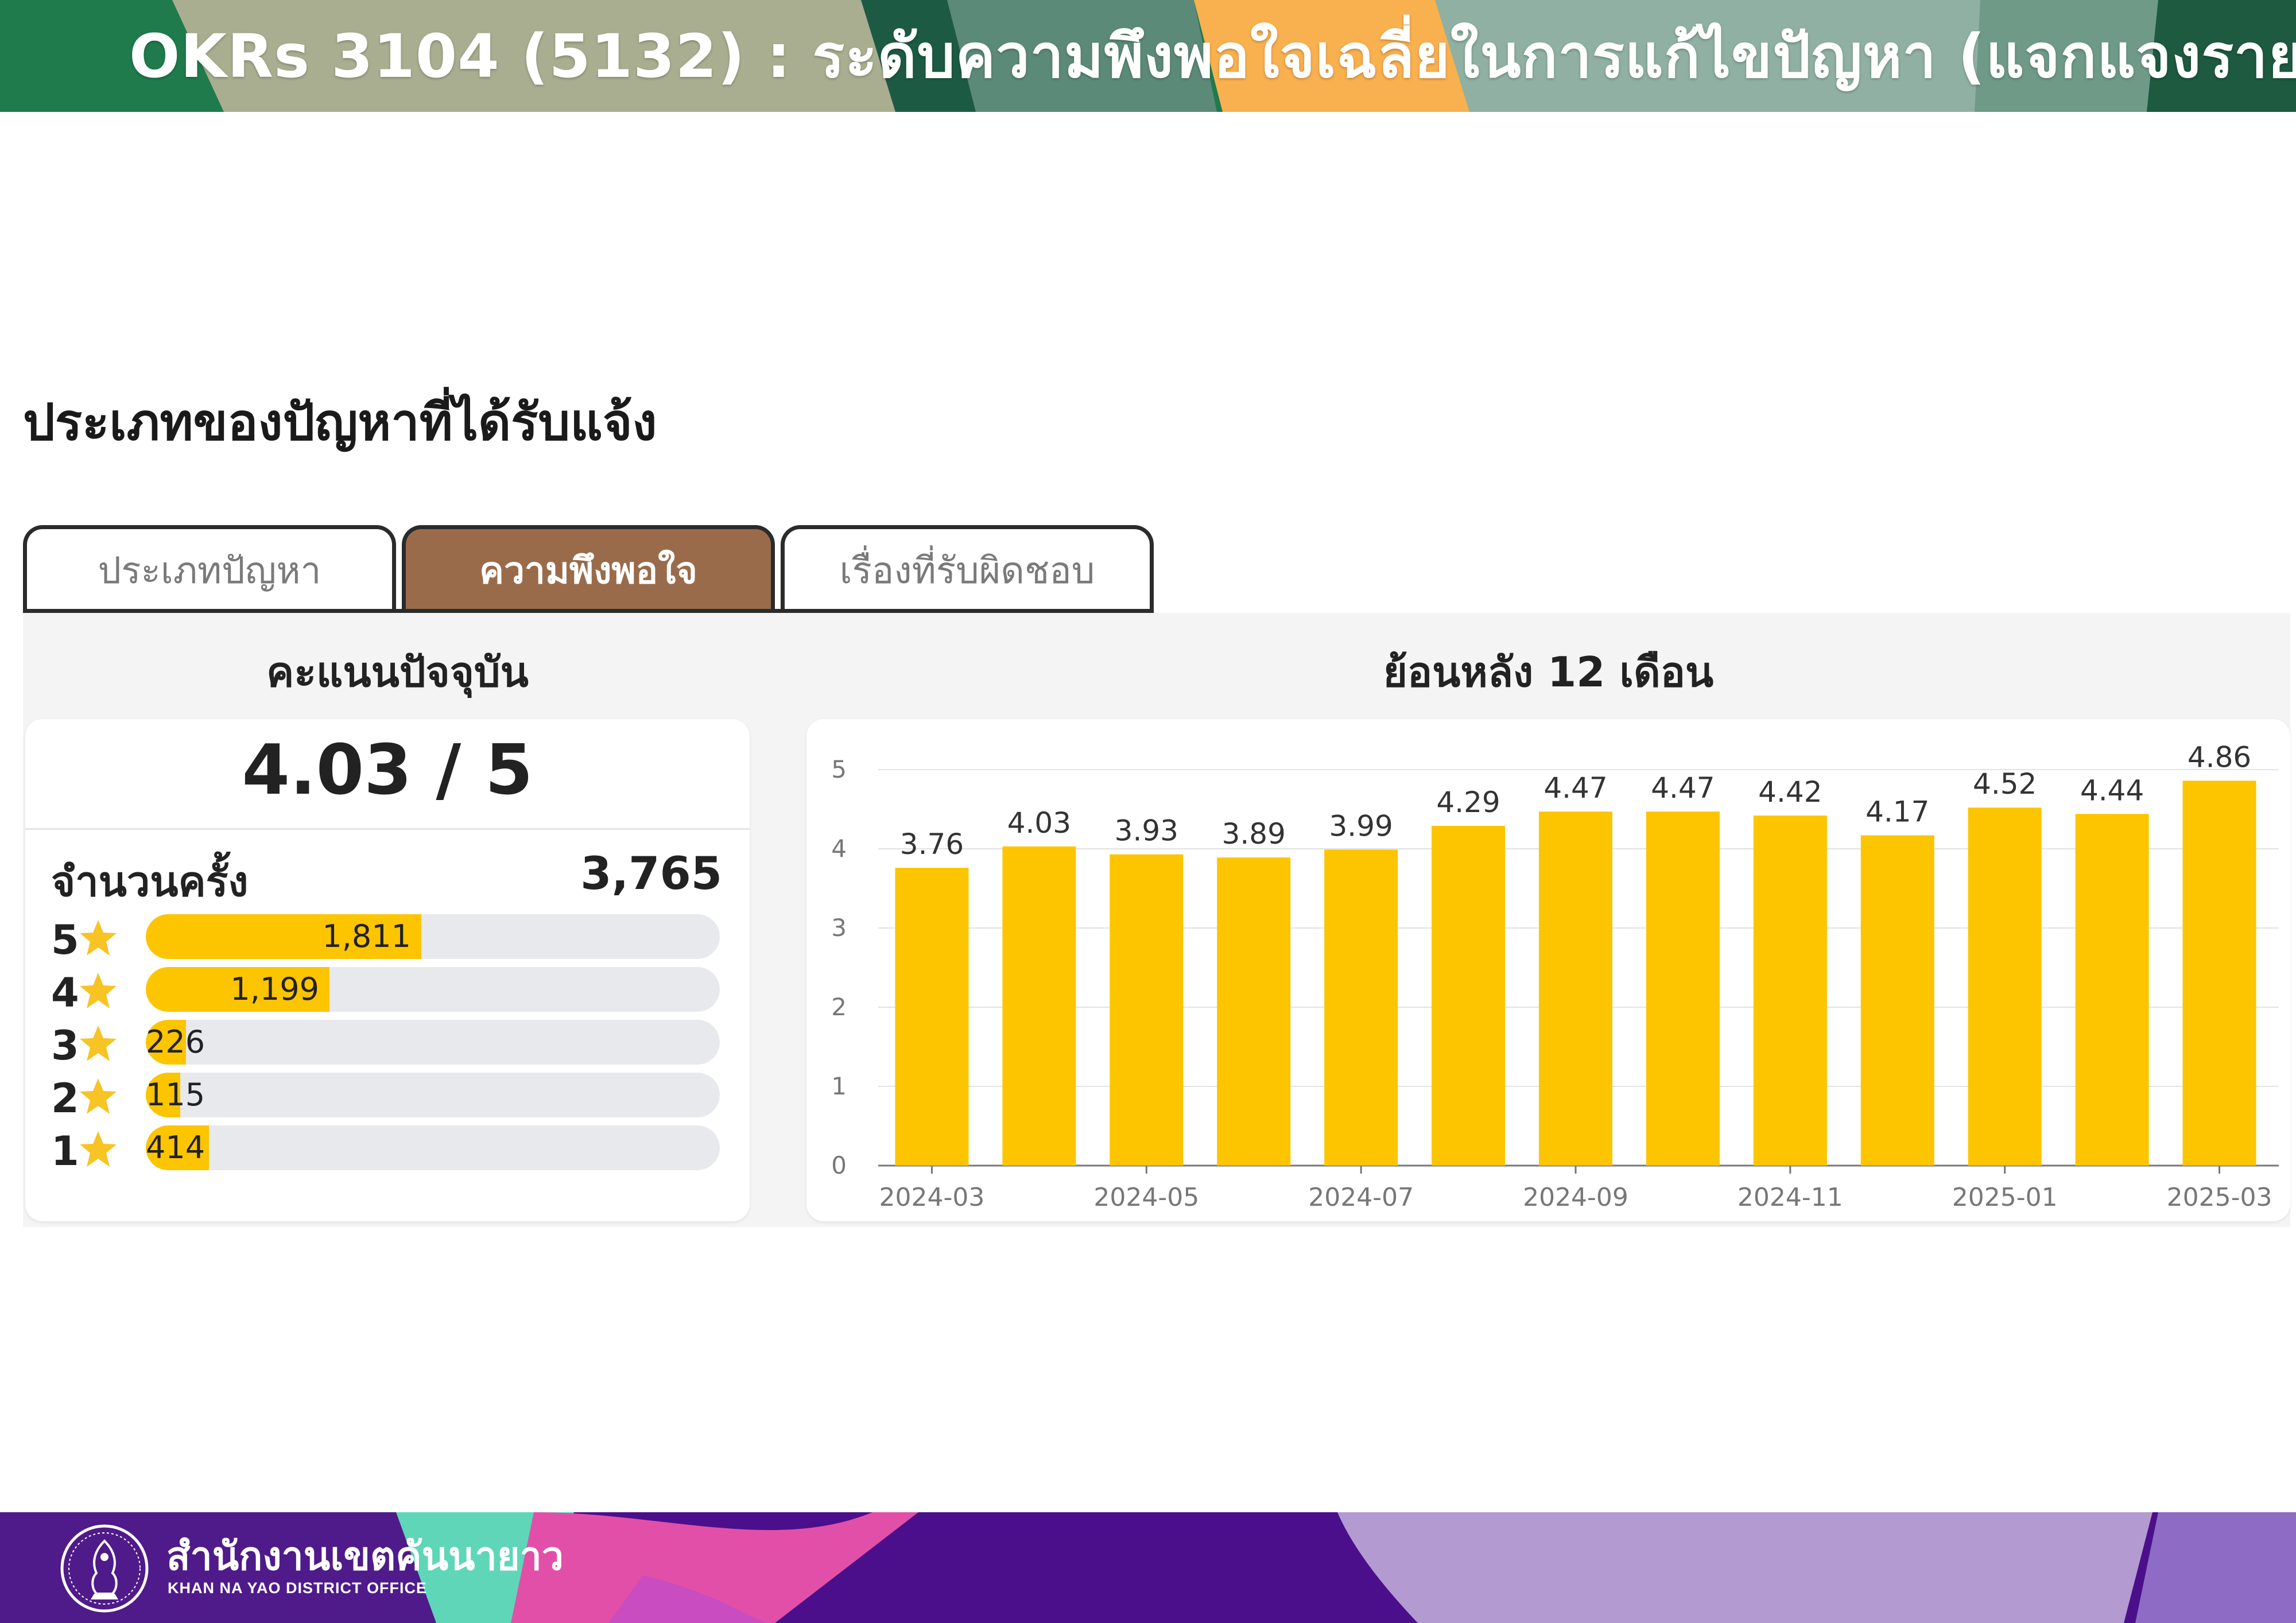 The width and height of the screenshot is (2296, 1623). What do you see at coordinates (1468, 802) in the screenshot?
I see `bar-value-label: 4.29` at bounding box center [1468, 802].